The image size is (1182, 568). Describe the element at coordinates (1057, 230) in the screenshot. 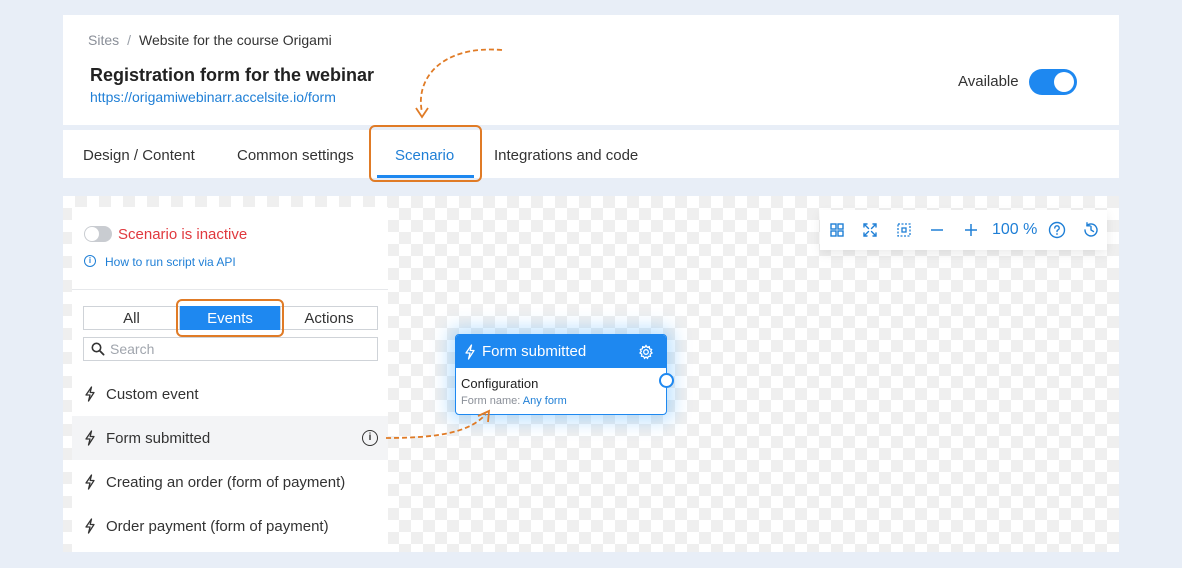

I see `help-icon` at that location.